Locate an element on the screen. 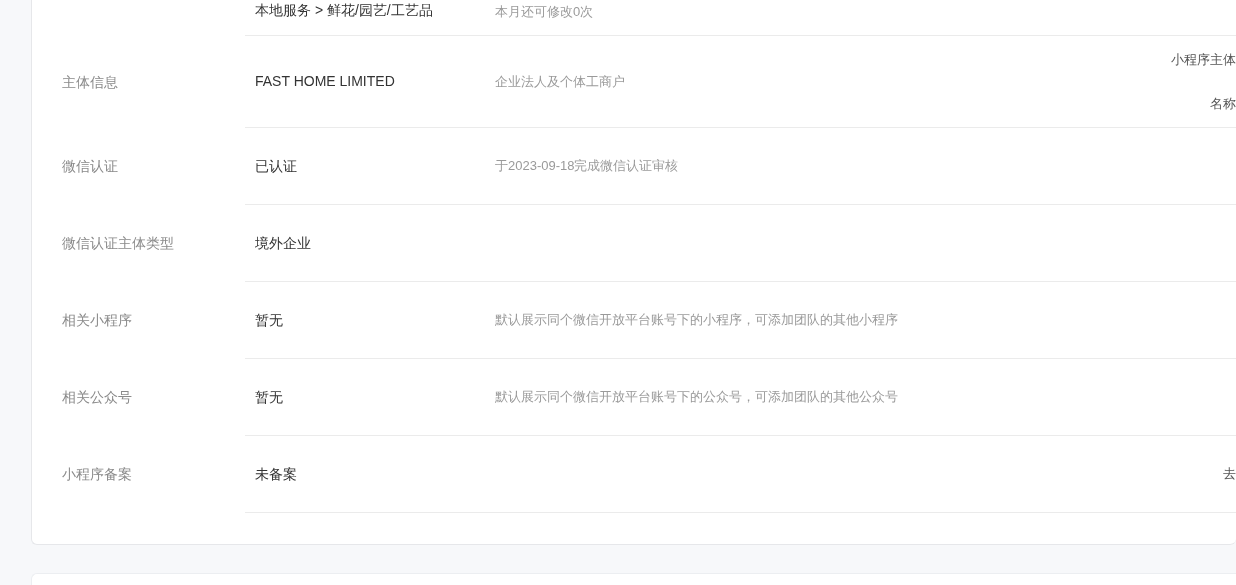 The height and width of the screenshot is (585, 1236). field-label: 微信认证主体类型 is located at coordinates (118, 243).